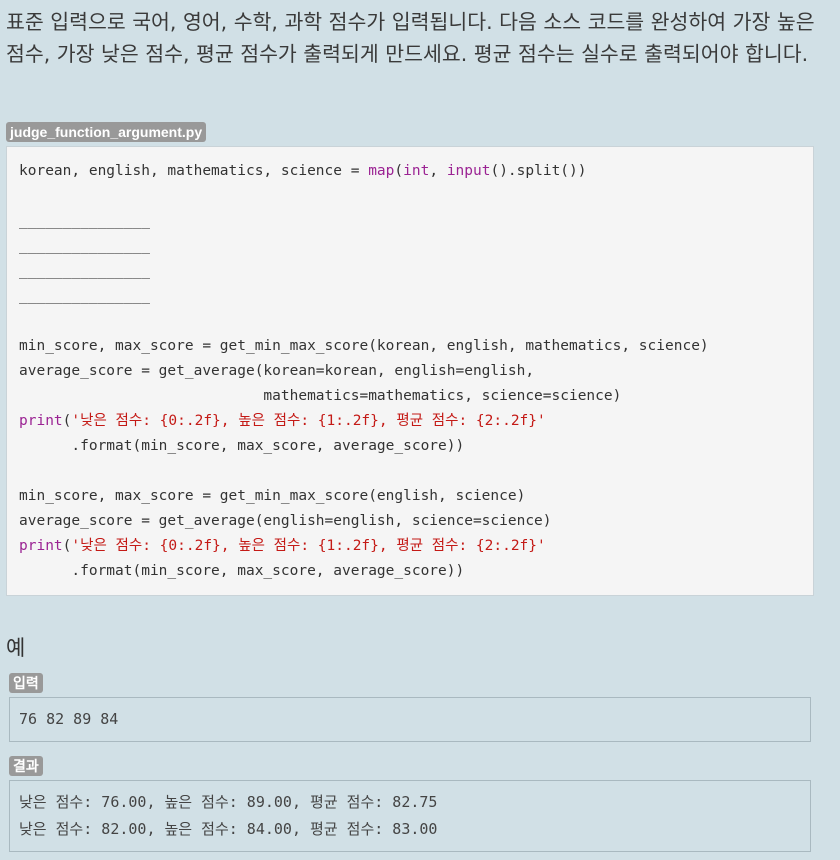 Image resolution: width=840 pixels, height=860 pixels. I want to click on result-line: 낮은 점수: 82.00, 높은 점수: 84.00, 평균 점수: 83.00, so click(228, 829).